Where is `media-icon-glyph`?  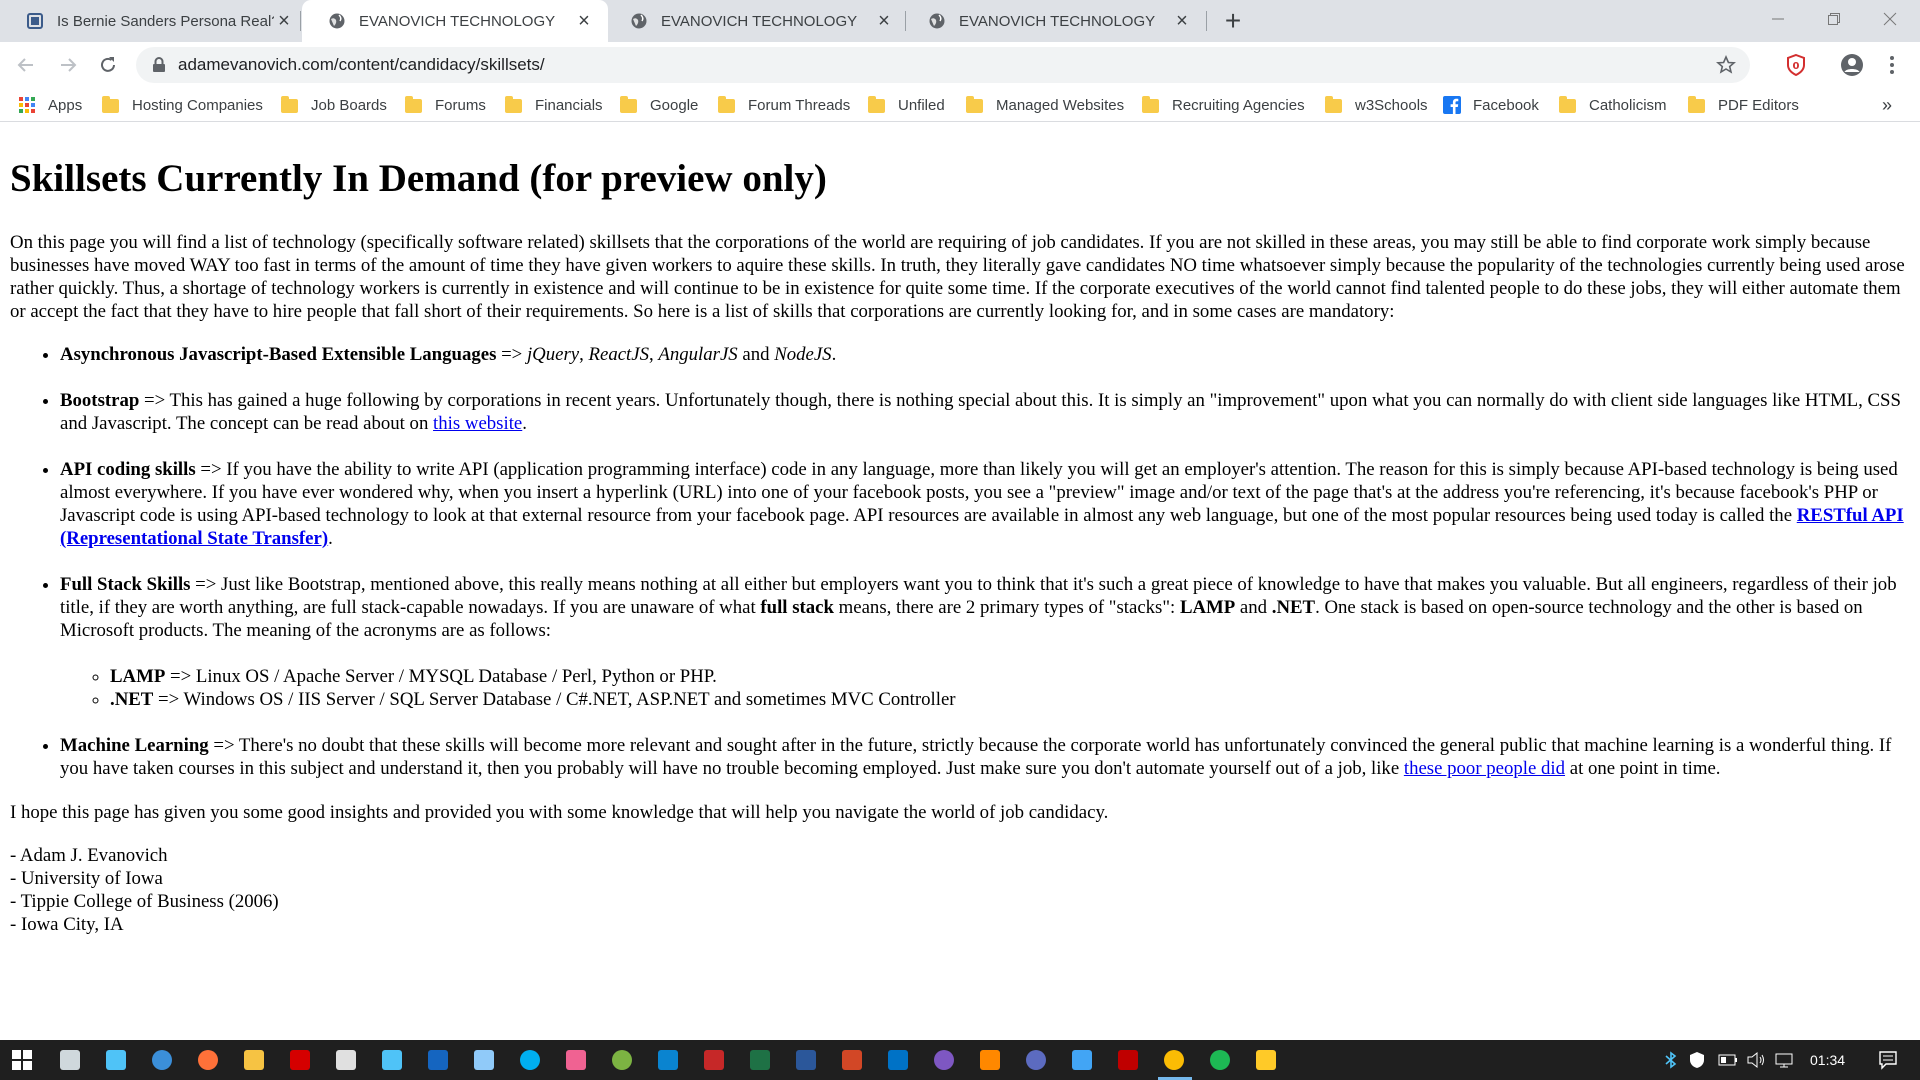 media-icon-glyph is located at coordinates (1036, 1060).